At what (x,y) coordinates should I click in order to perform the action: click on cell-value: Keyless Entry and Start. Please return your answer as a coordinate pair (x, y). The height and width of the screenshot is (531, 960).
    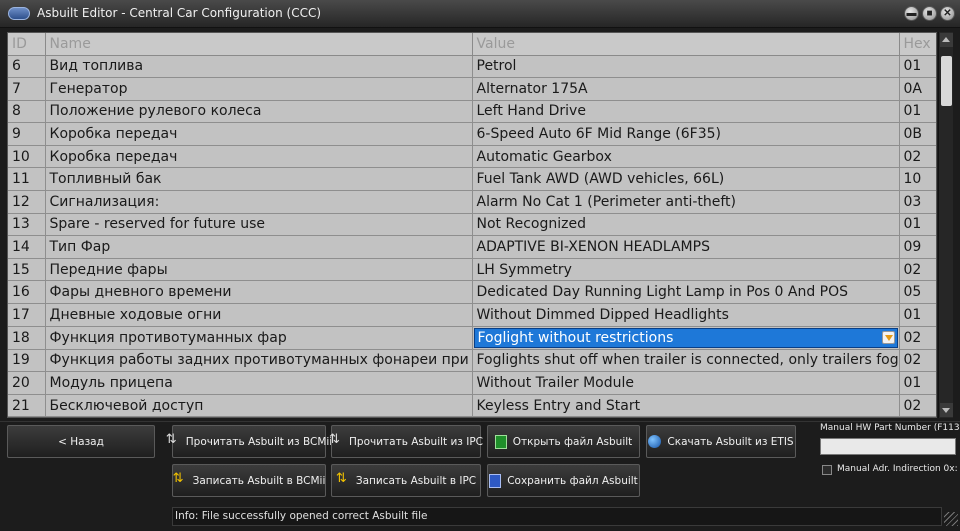
    Looking at the image, I should click on (686, 405).